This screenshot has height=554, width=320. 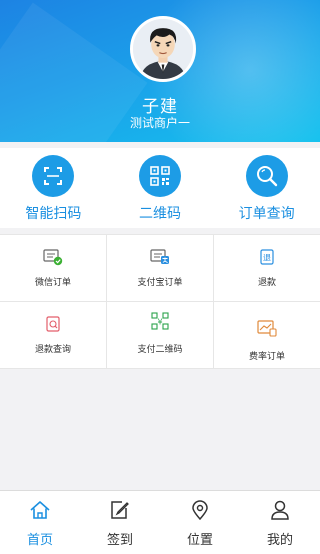 I want to click on tab-profile: 我的, so click(x=280, y=522).